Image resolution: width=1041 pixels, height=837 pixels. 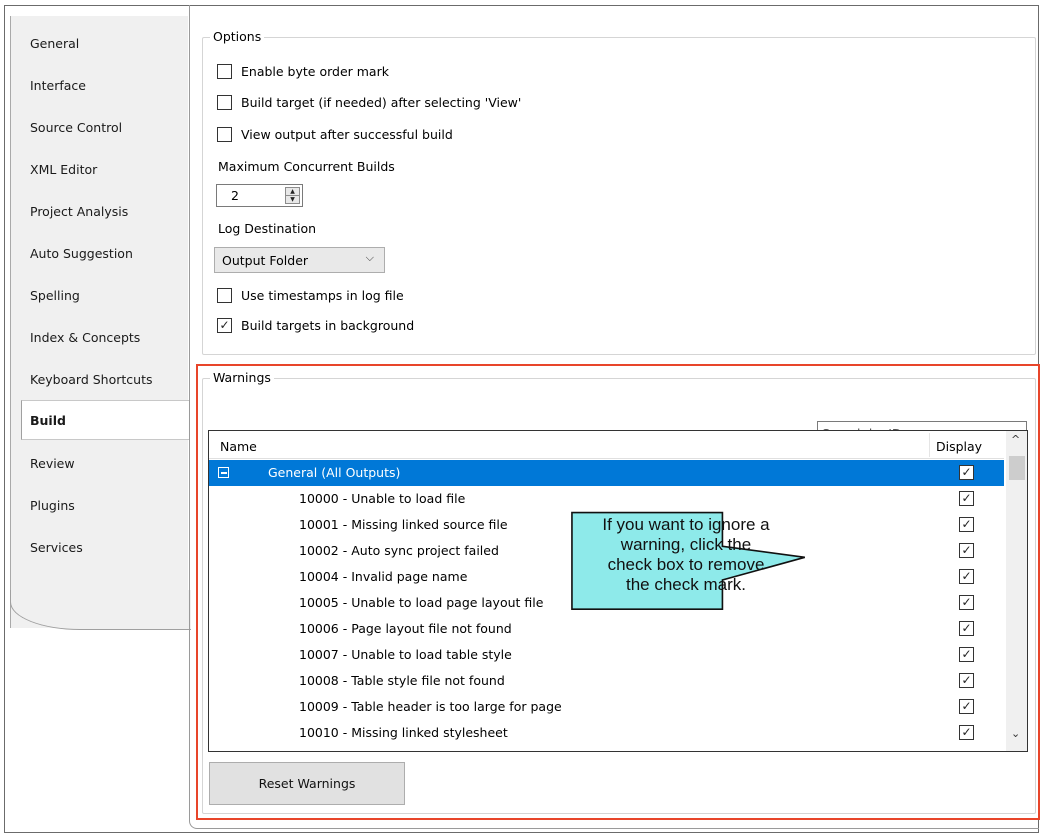 What do you see at coordinates (224, 134) in the screenshot?
I see `view-output-checkbox` at bounding box center [224, 134].